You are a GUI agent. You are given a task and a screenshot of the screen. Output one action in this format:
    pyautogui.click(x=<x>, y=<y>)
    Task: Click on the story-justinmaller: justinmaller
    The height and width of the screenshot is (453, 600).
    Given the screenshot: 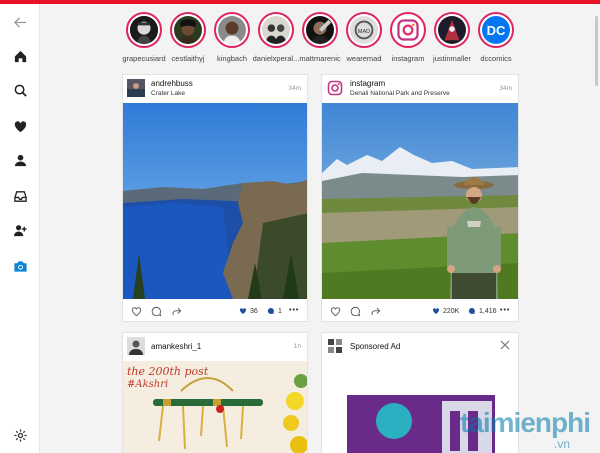 What is the action you would take?
    pyautogui.click(x=452, y=42)
    